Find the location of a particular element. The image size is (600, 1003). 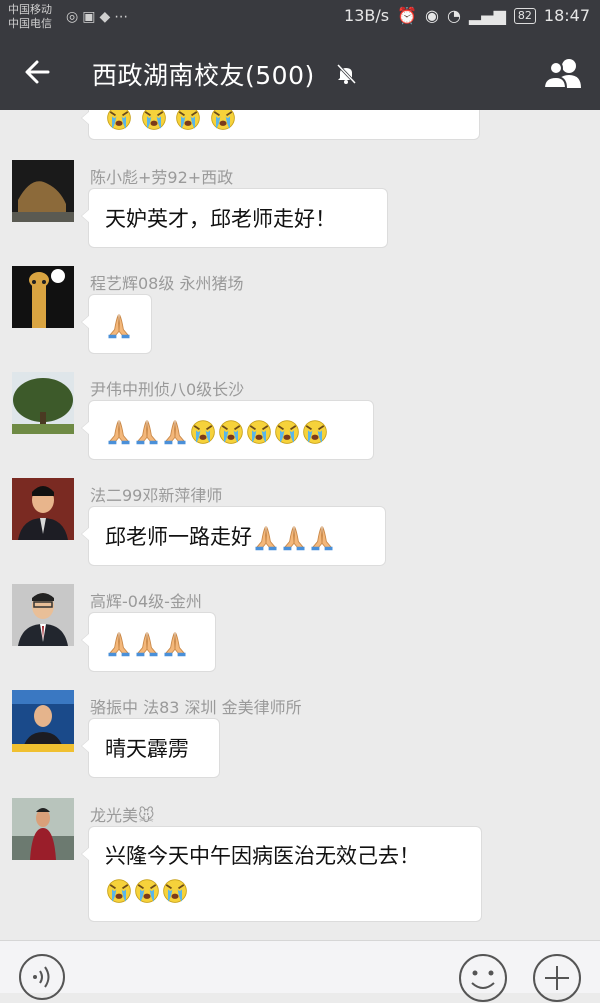

input-bar is located at coordinates (300, 971).